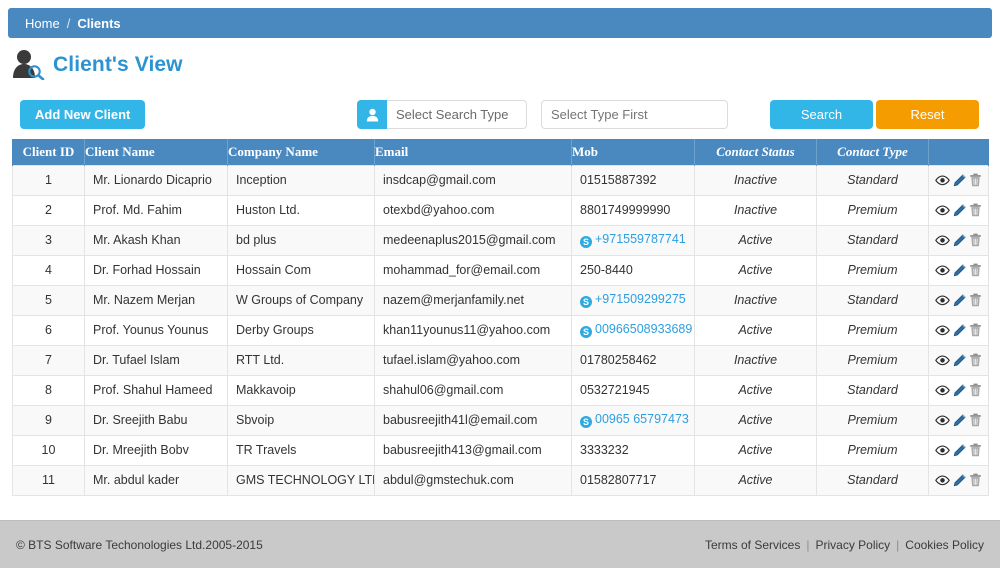 The height and width of the screenshot is (568, 1000). Describe the element at coordinates (156, 480) in the screenshot. I see `cell-client-name: Mr. abdul kader` at that location.